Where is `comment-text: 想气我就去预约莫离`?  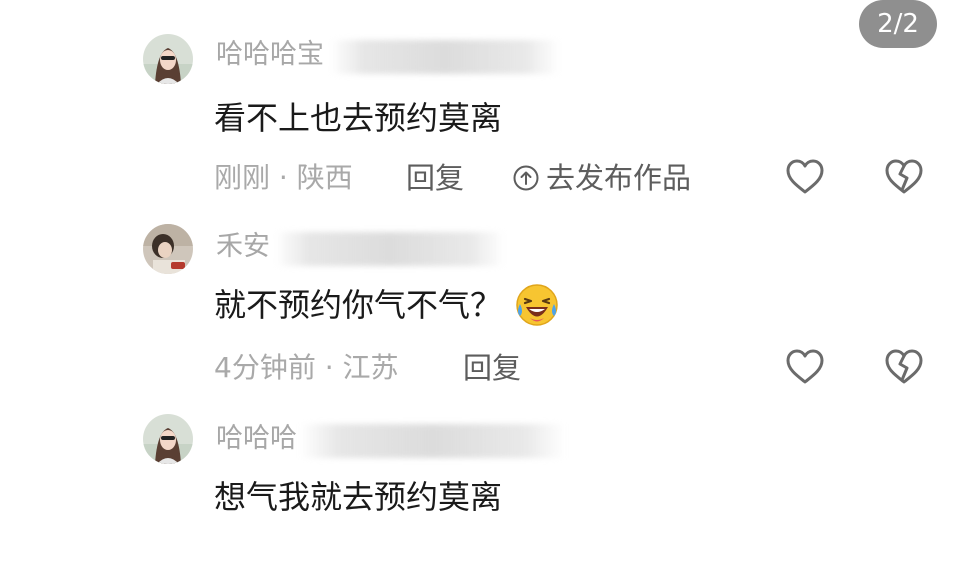 comment-text: 想气我就去预约莫离 is located at coordinates (358, 497).